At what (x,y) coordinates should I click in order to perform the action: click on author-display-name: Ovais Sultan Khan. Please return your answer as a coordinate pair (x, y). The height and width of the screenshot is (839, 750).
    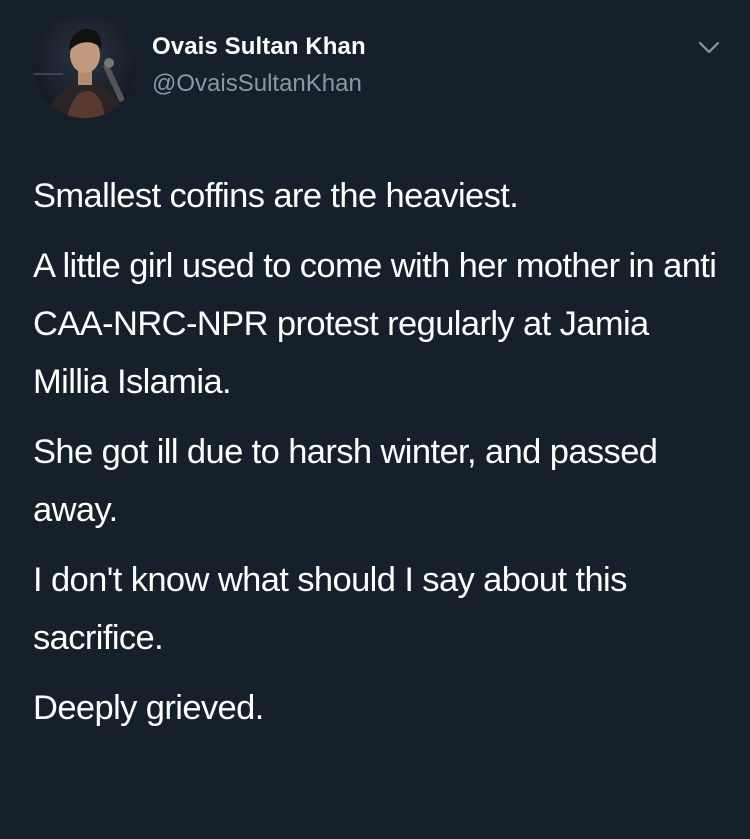
    Looking at the image, I should click on (259, 47).